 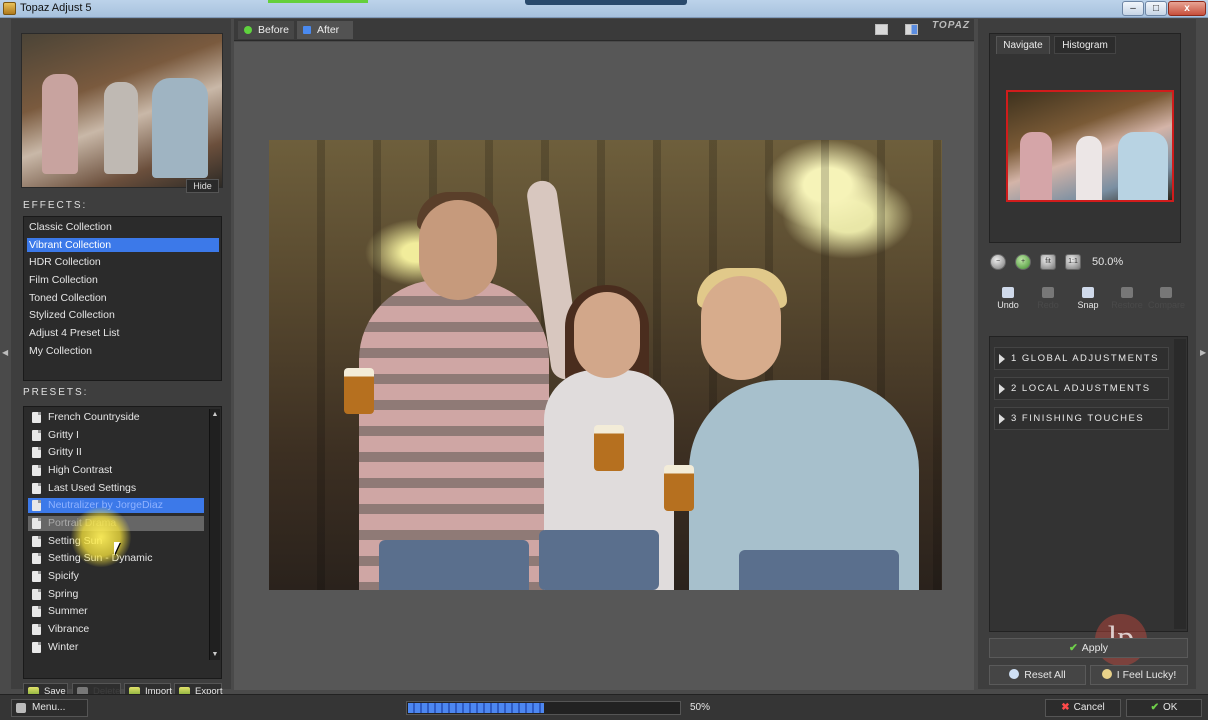 I want to click on app-icon, so click(x=9, y=8).